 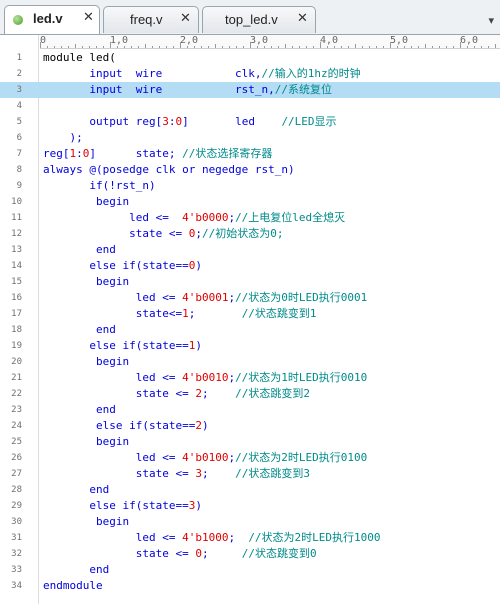 I want to click on code-line: 8 always @(posedge clk or negedge rst_n), so click(x=250, y=170).